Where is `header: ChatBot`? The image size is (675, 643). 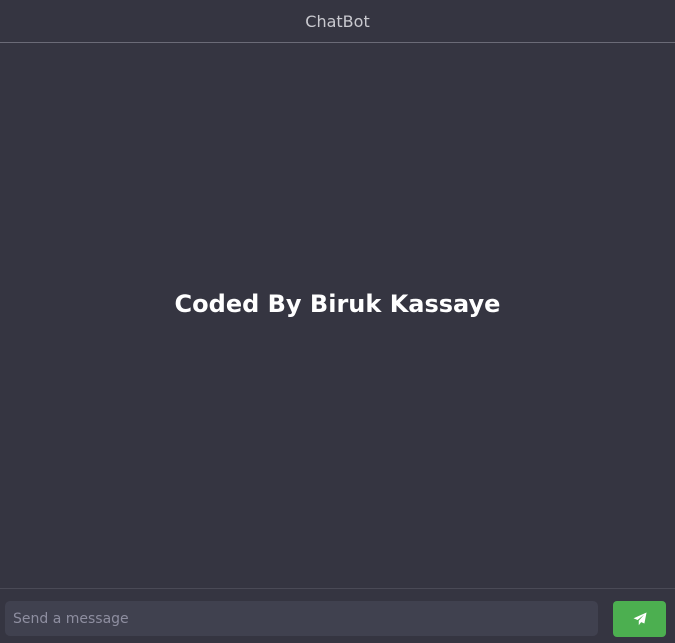
header: ChatBot is located at coordinates (337, 21).